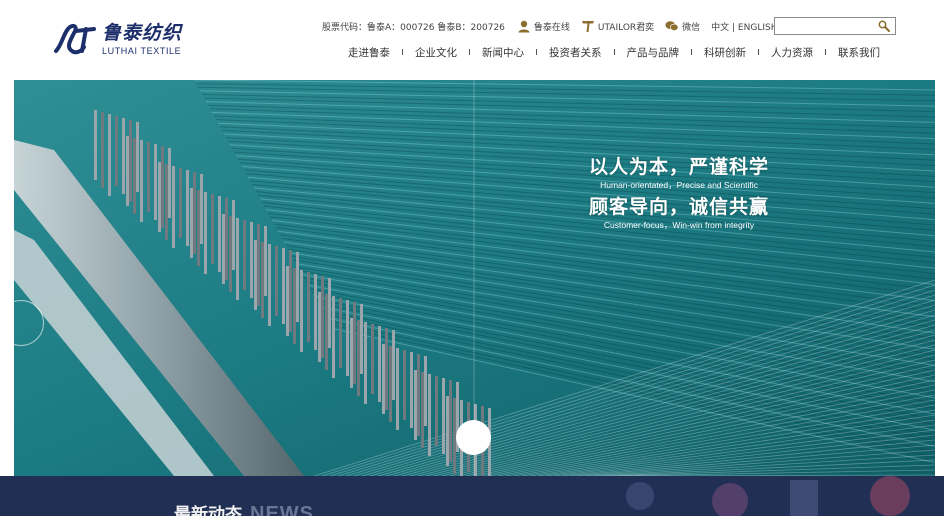 The image size is (944, 516). I want to click on brand-logo: 鲁泰纺织 LUTHAI TEXTILE, so click(122, 39).